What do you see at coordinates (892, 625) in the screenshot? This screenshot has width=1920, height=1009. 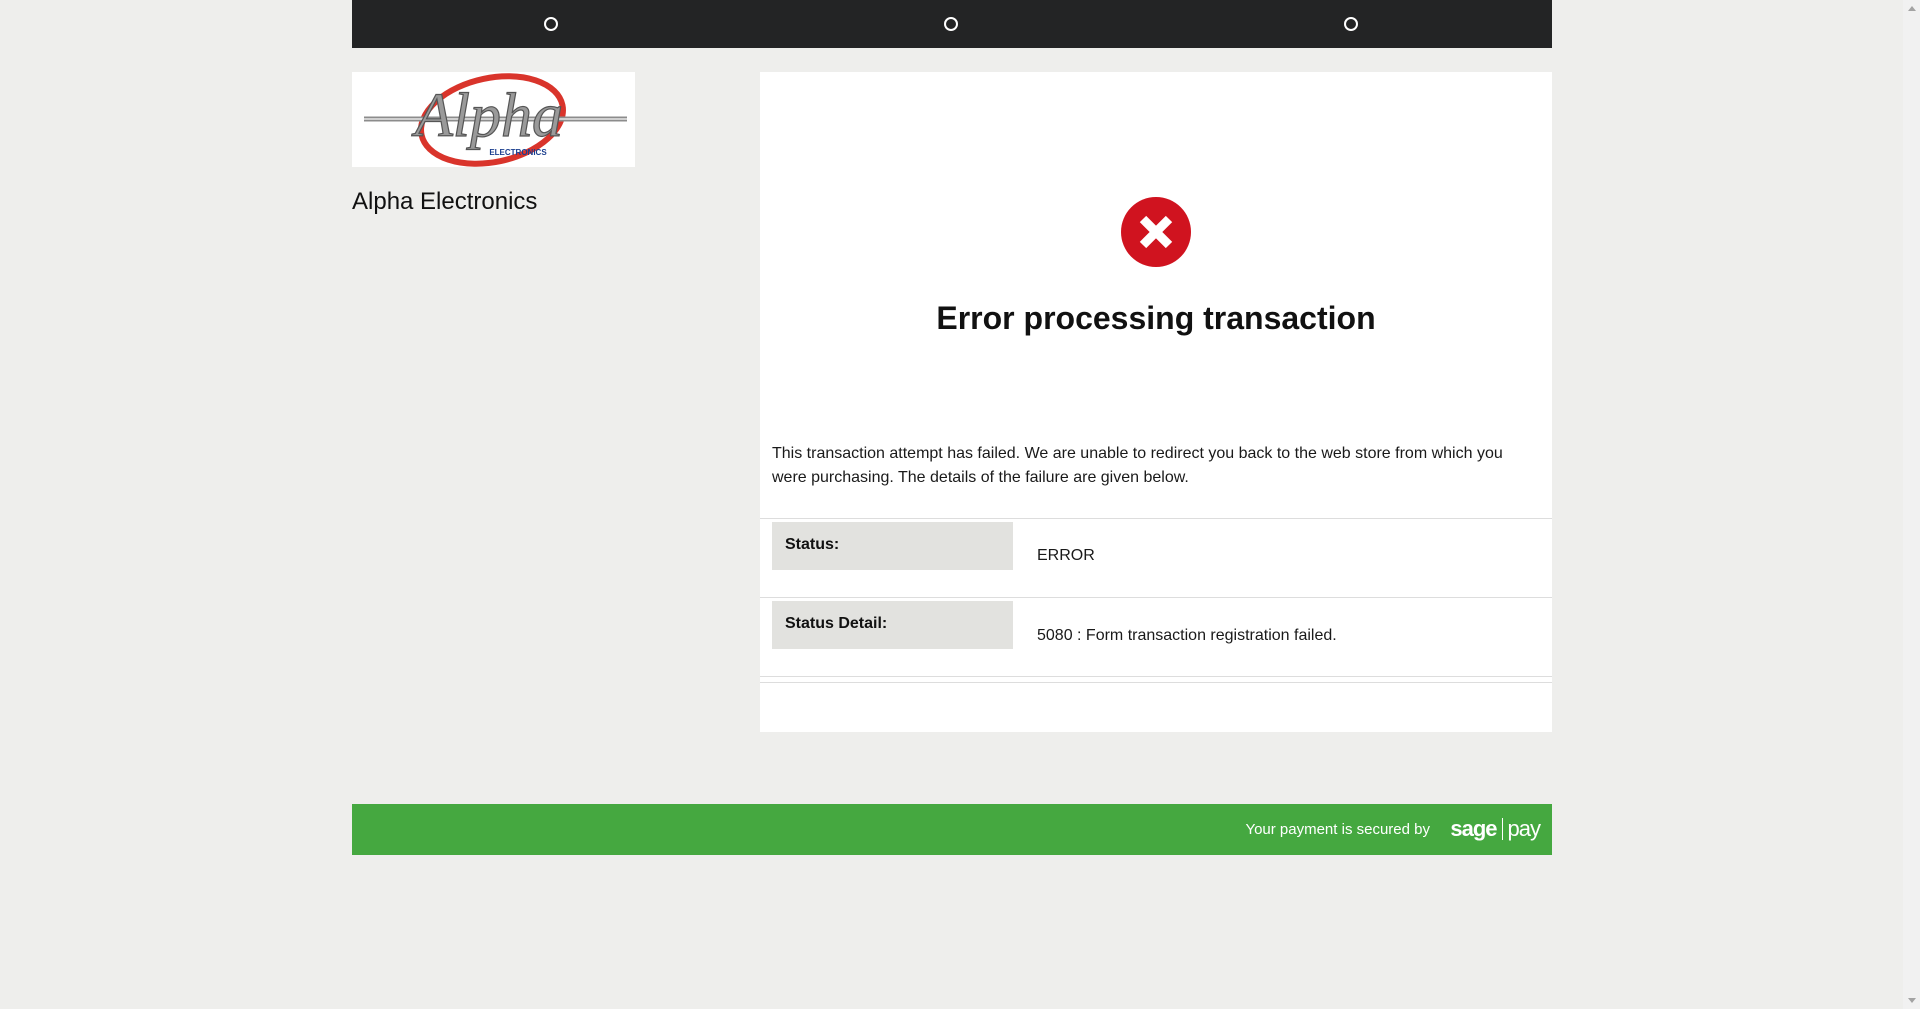 I see `status-detail-label: Status Detail:` at bounding box center [892, 625].